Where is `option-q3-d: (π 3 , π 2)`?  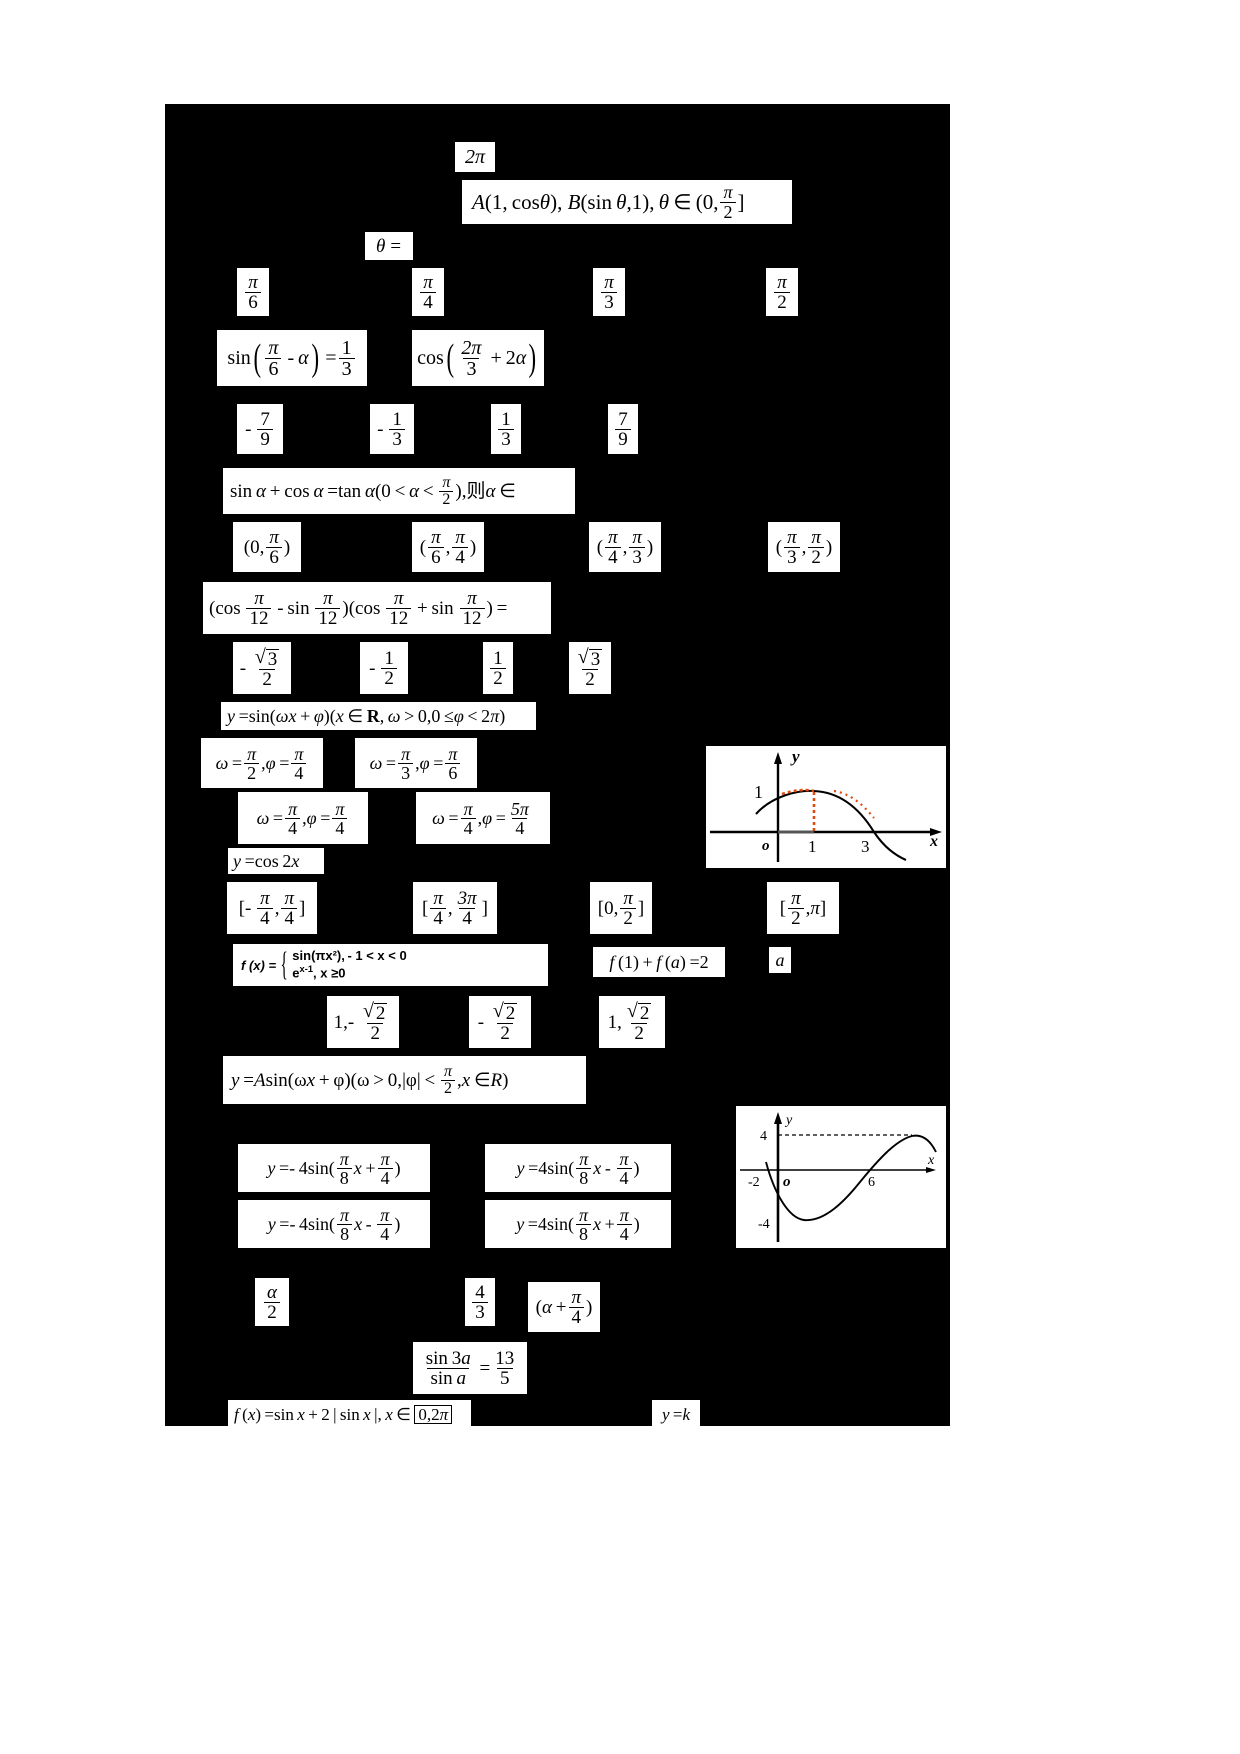 option-q3-d: (π 3 , π 2) is located at coordinates (804, 547).